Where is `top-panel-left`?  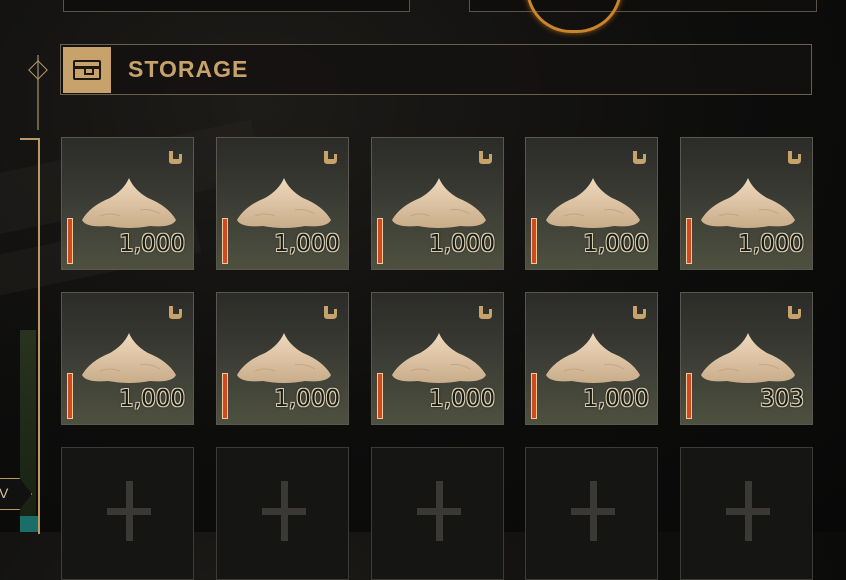
top-panel-left is located at coordinates (236, 6).